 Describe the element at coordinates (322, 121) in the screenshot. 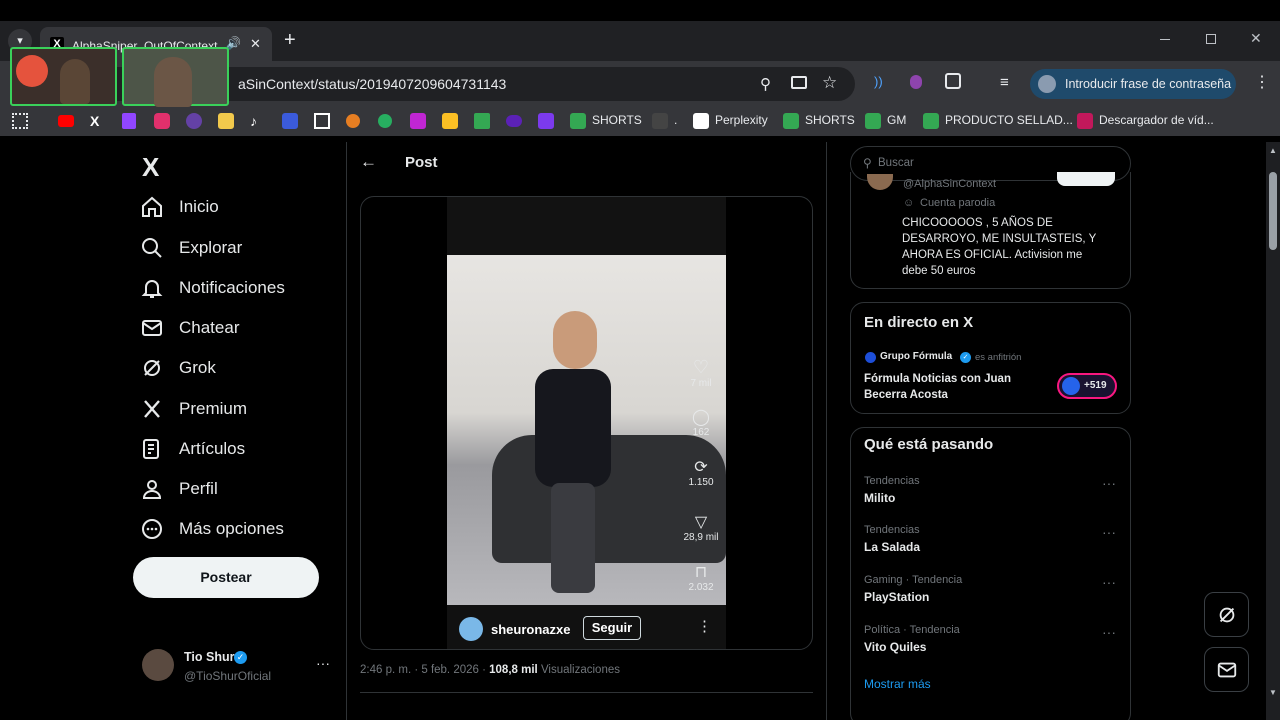

I see `black-bookmark-icon` at that location.